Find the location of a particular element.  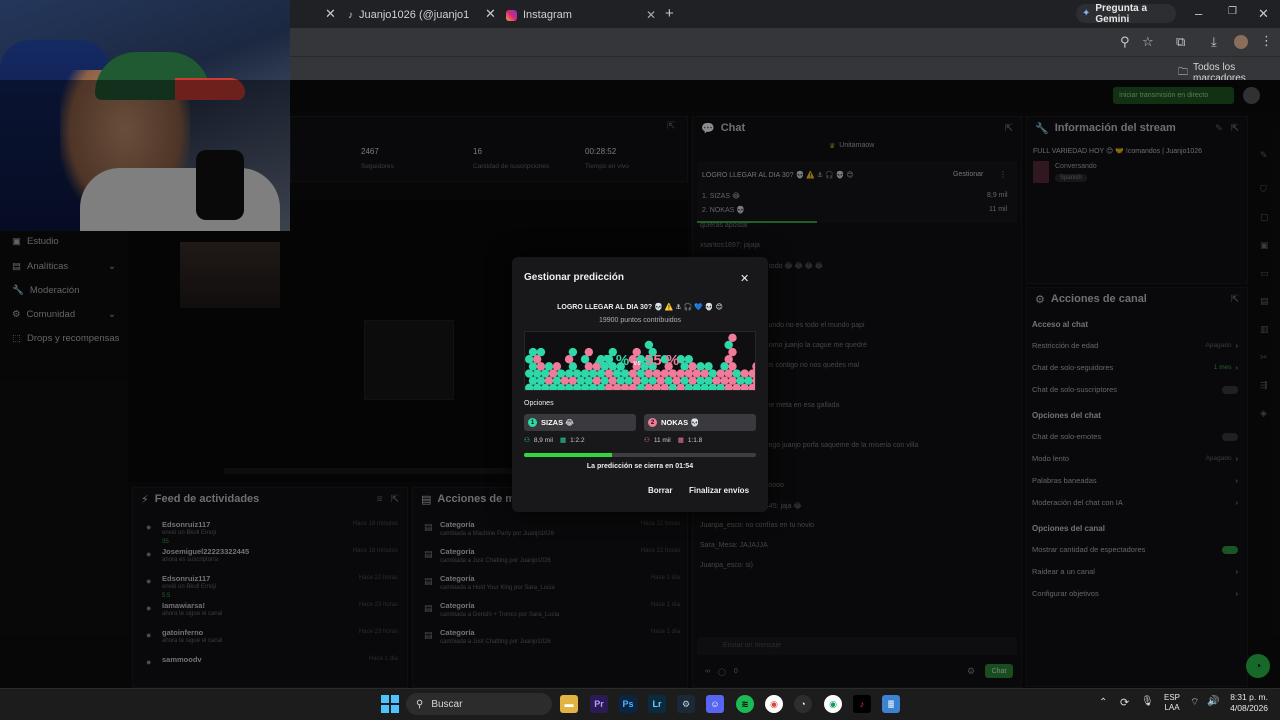

option-label: SIZAS 😂 is located at coordinates (557, 422).